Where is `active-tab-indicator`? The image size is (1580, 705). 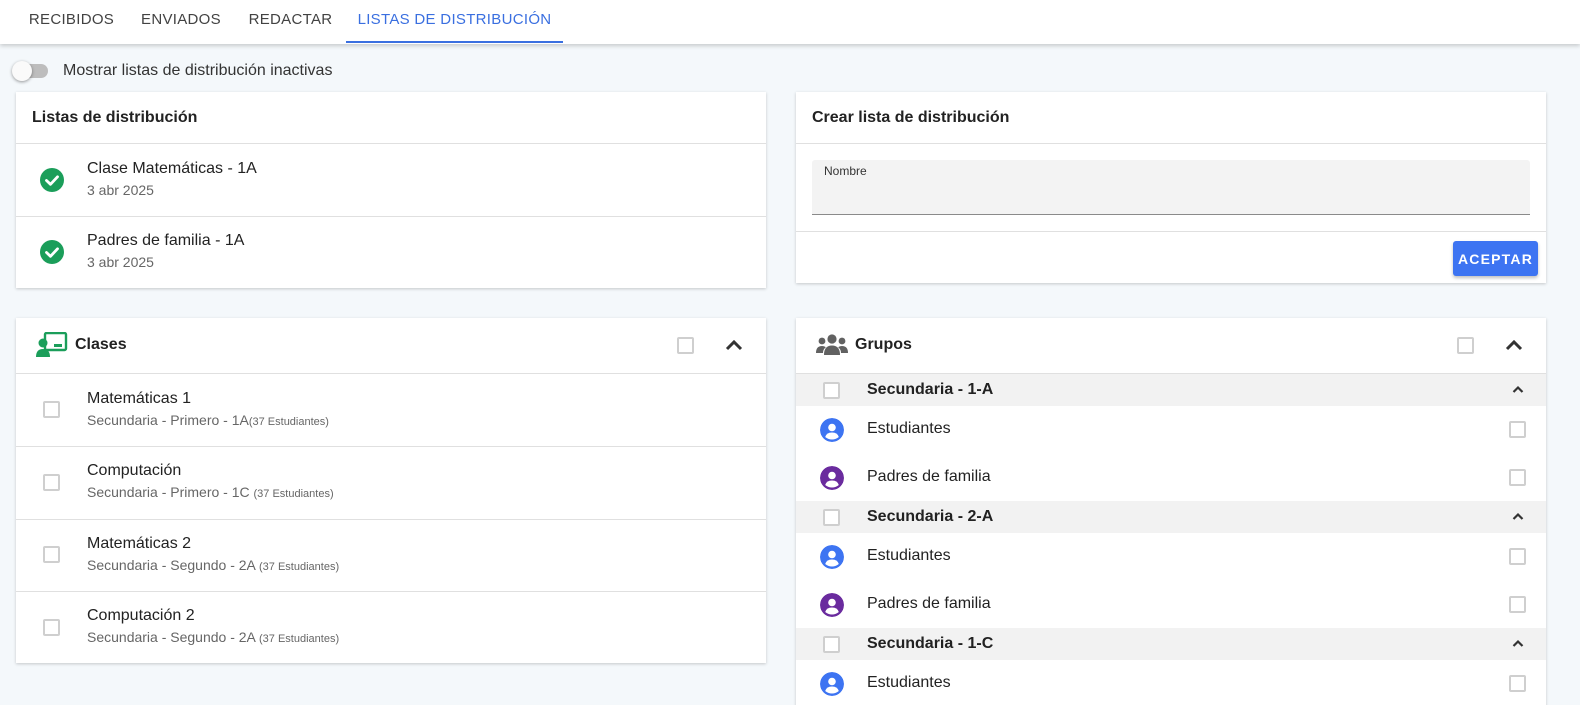 active-tab-indicator is located at coordinates (454, 42).